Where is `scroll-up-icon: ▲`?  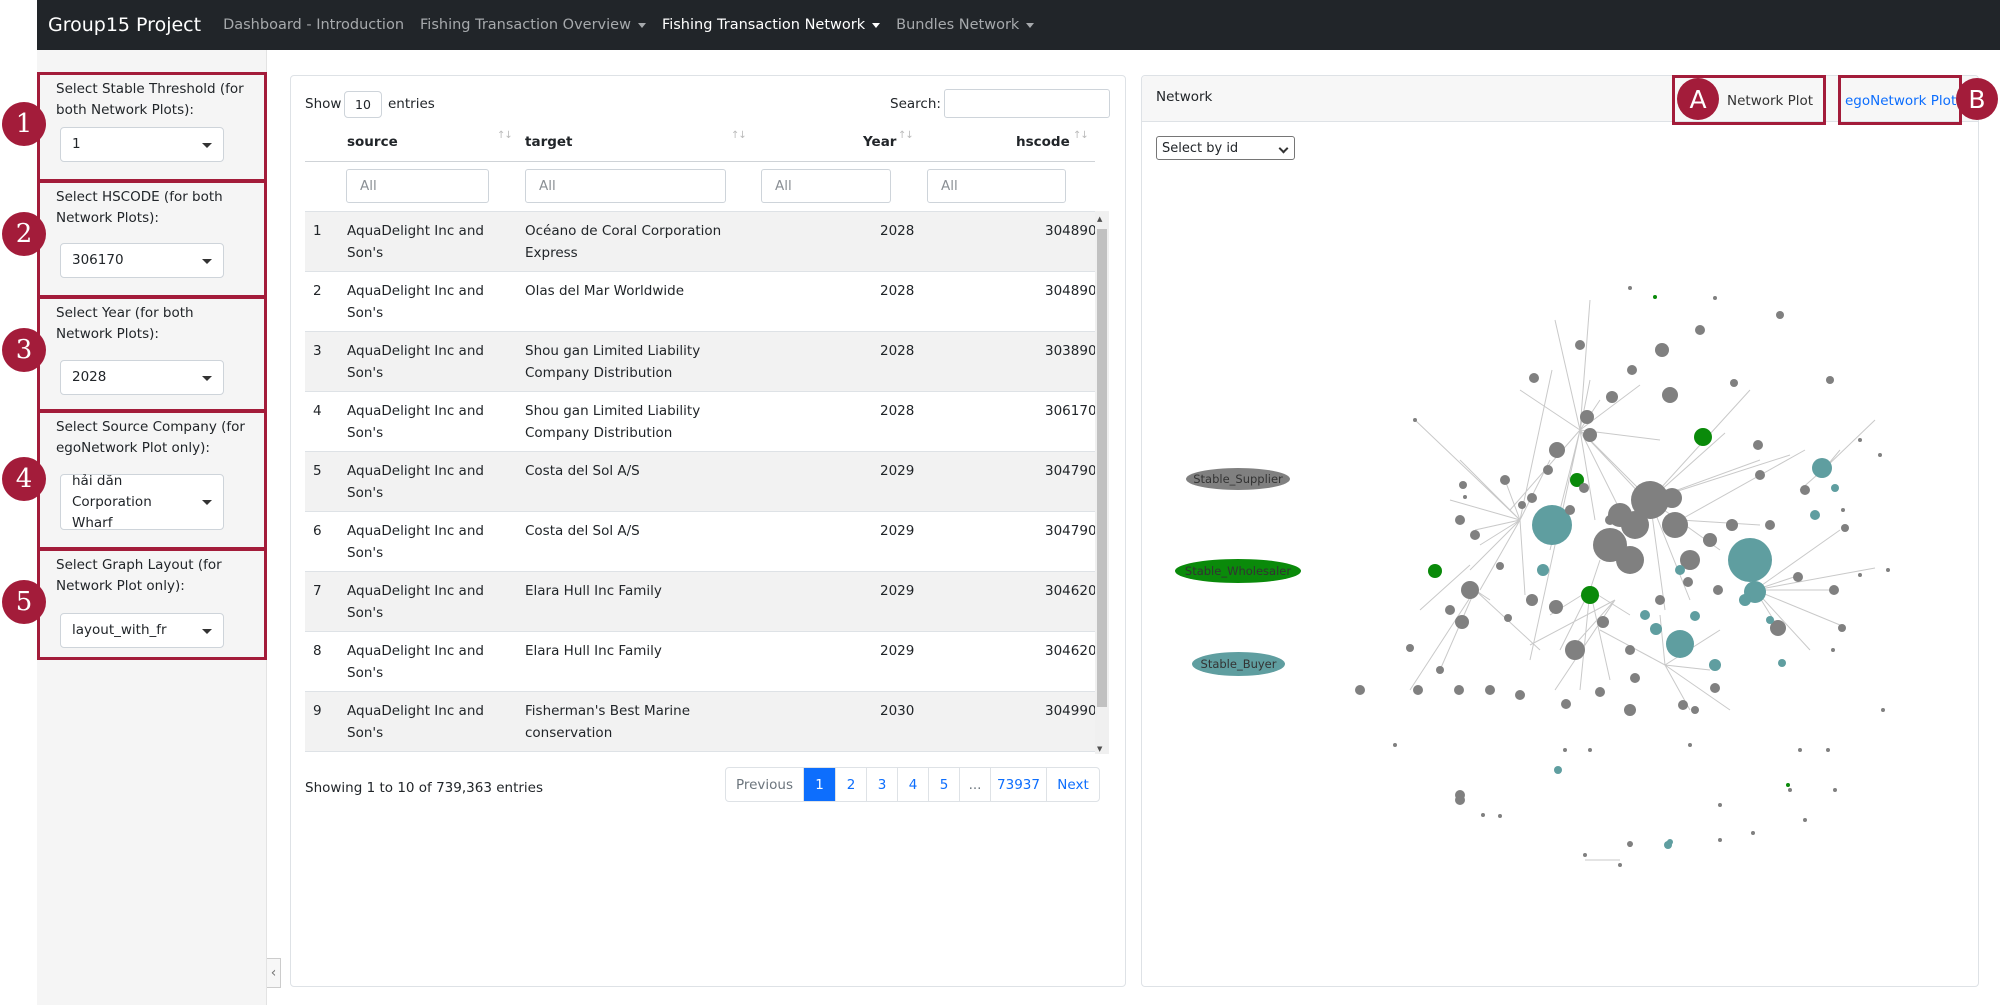 scroll-up-icon: ▲ is located at coordinates (1099, 219).